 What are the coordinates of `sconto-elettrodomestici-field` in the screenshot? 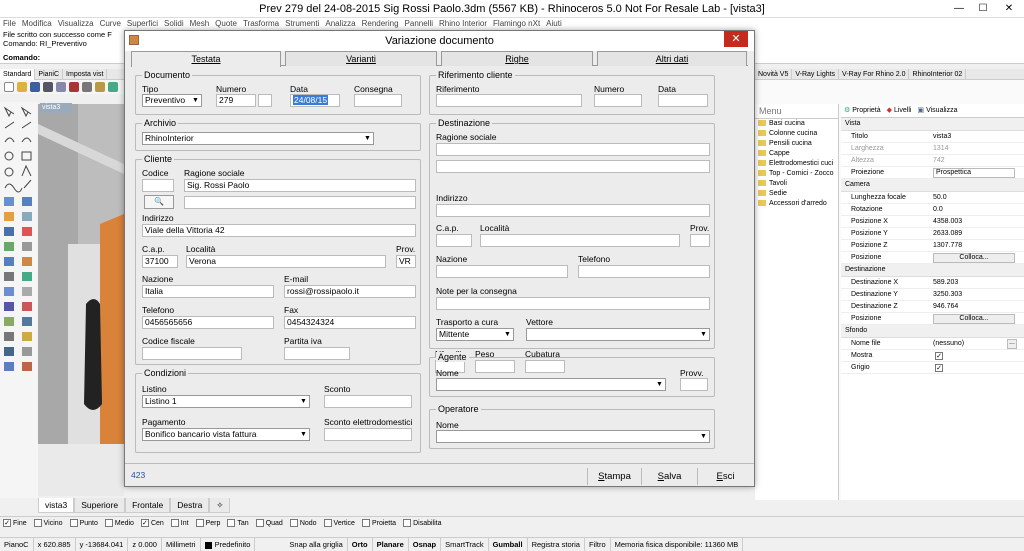 It's located at (368, 434).